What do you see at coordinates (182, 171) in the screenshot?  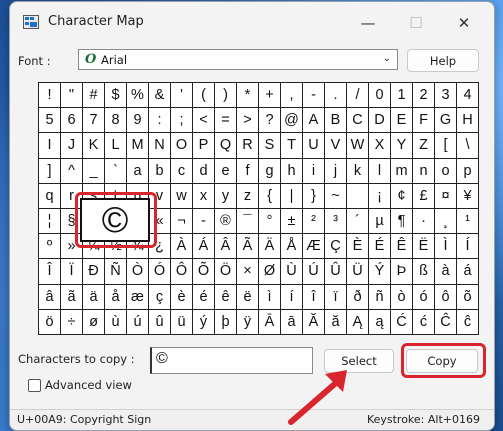 I see `char-cell: c` at bounding box center [182, 171].